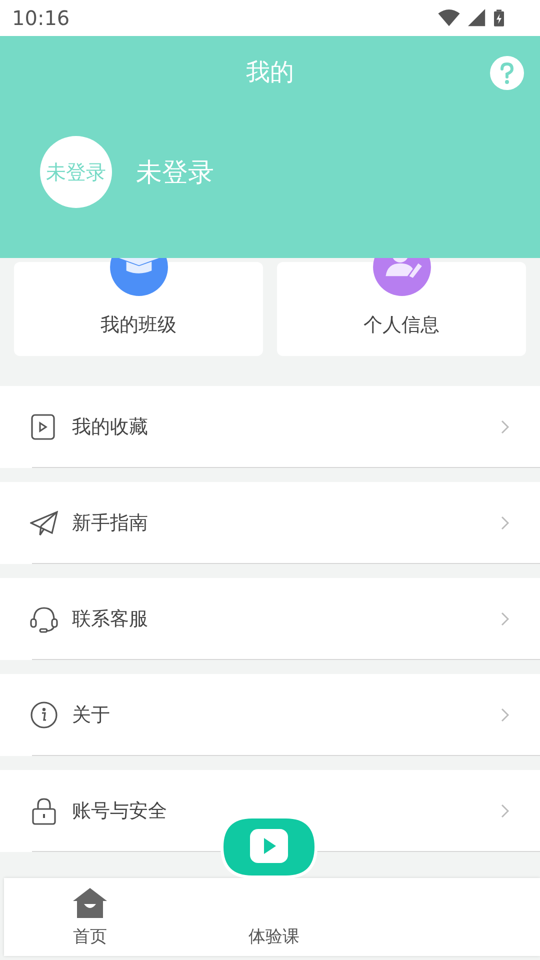 The height and width of the screenshot is (960, 540). What do you see at coordinates (110, 619) in the screenshot?
I see `menu-label: 联系客服` at bounding box center [110, 619].